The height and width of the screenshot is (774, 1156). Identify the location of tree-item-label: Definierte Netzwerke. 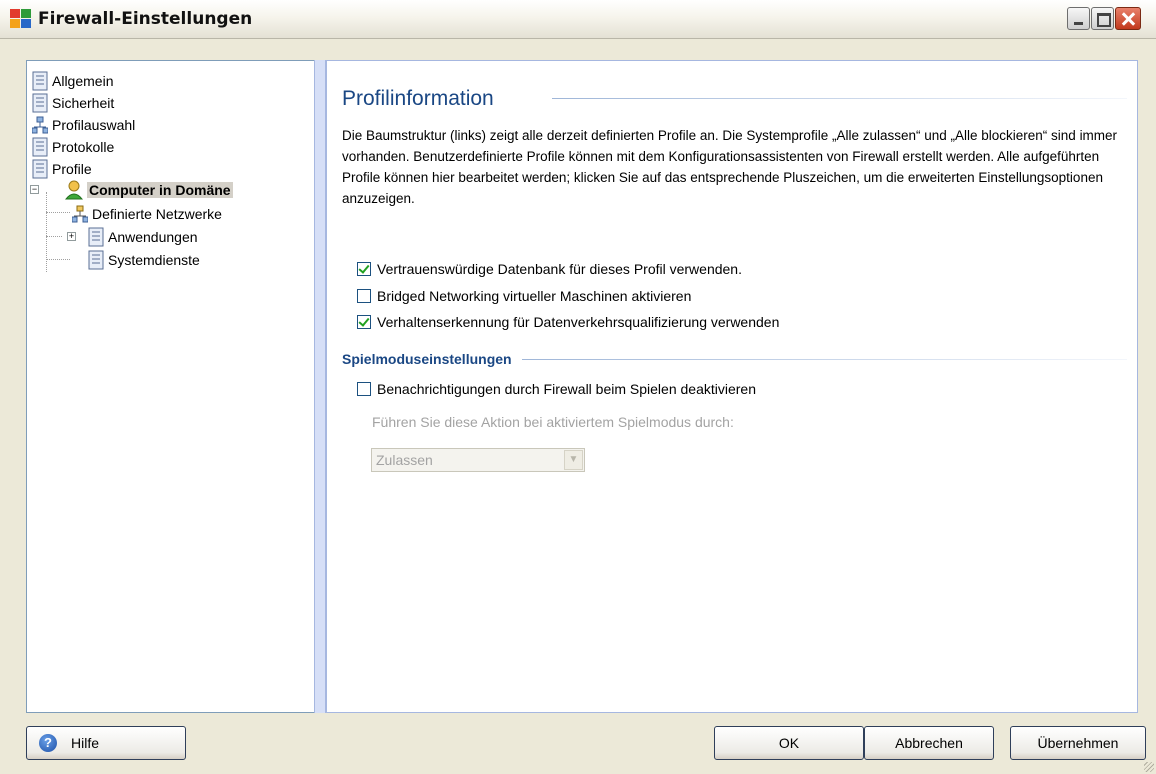
(157, 214).